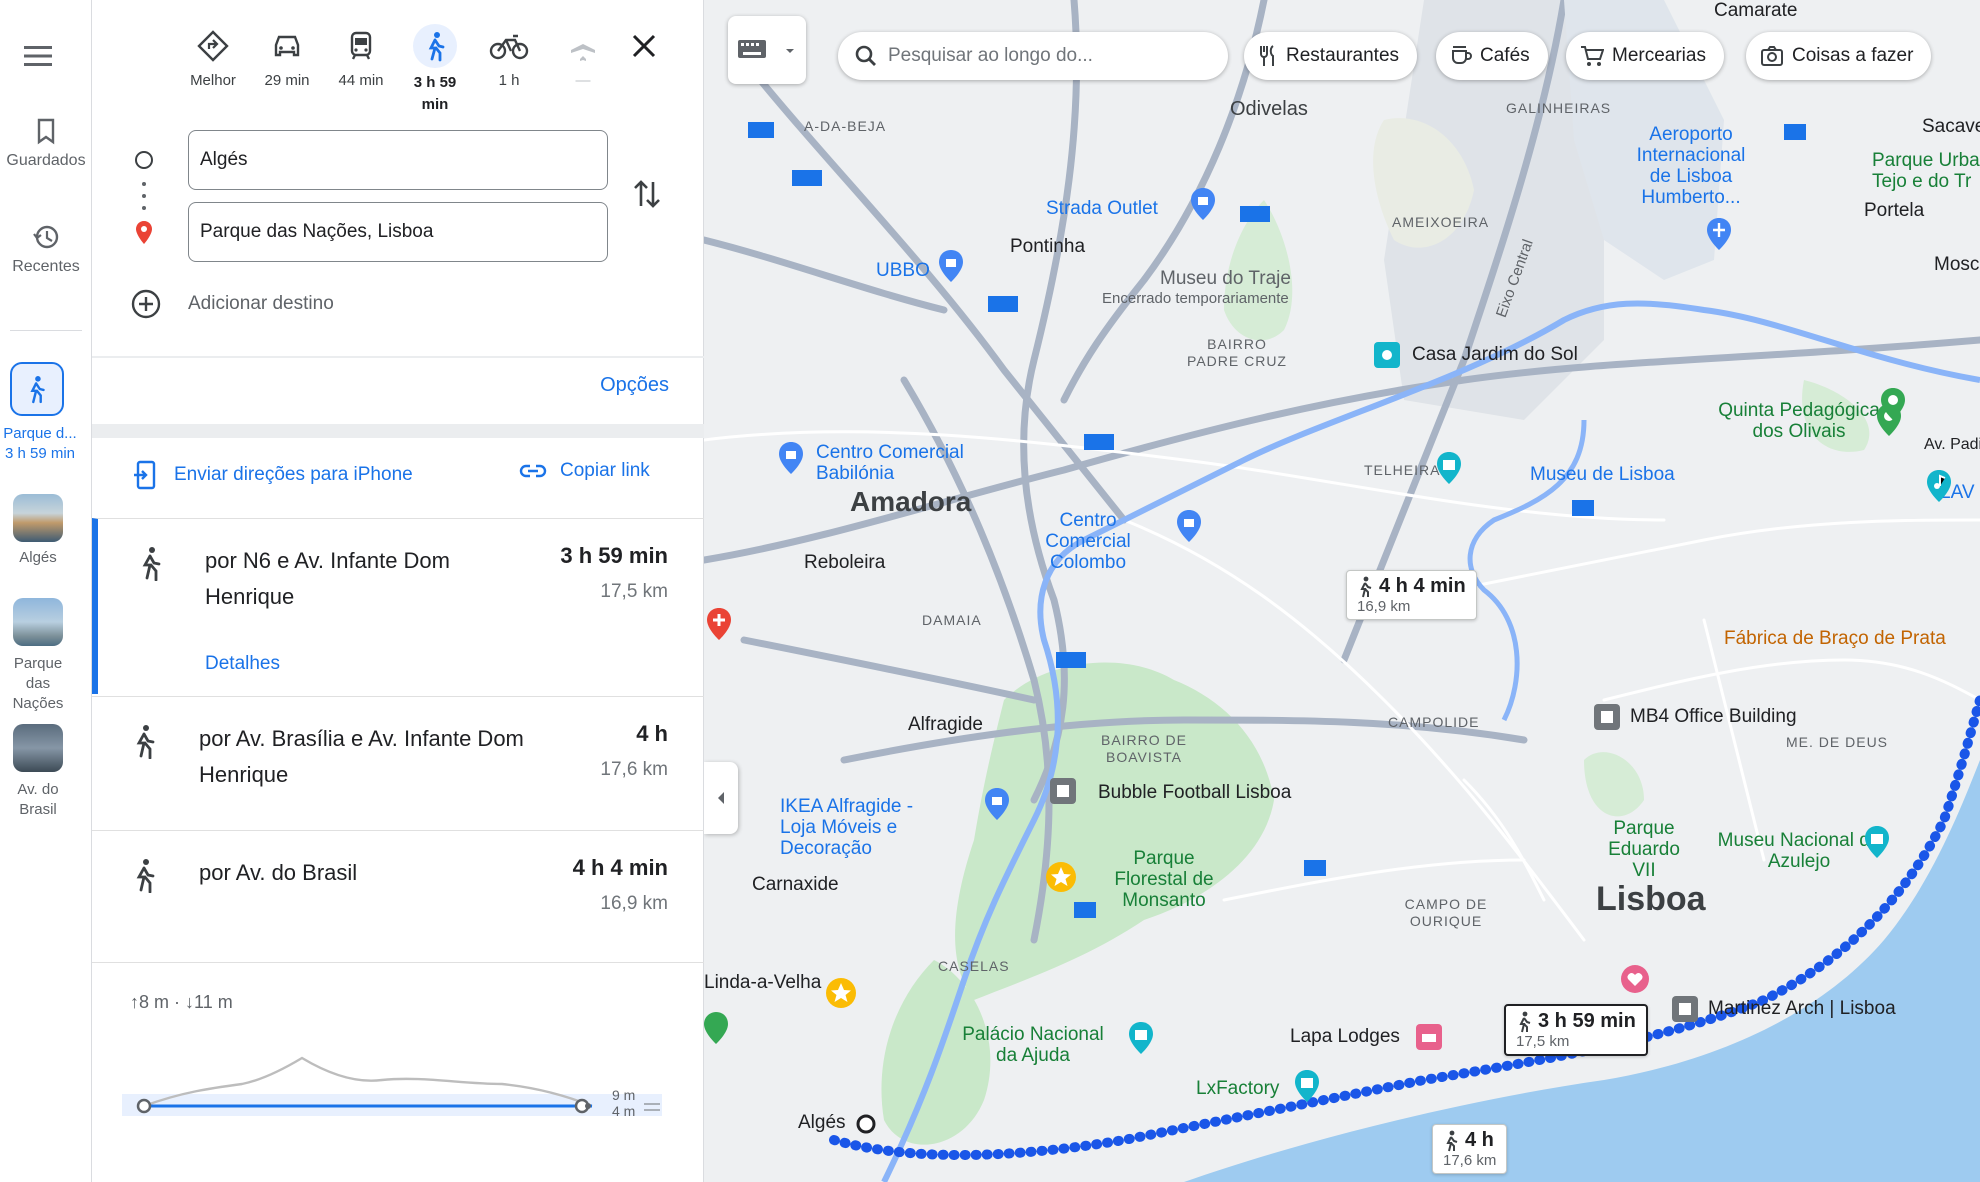 The width and height of the screenshot is (1980, 1182). I want to click on chip-cafes: Cafés, so click(1492, 56).